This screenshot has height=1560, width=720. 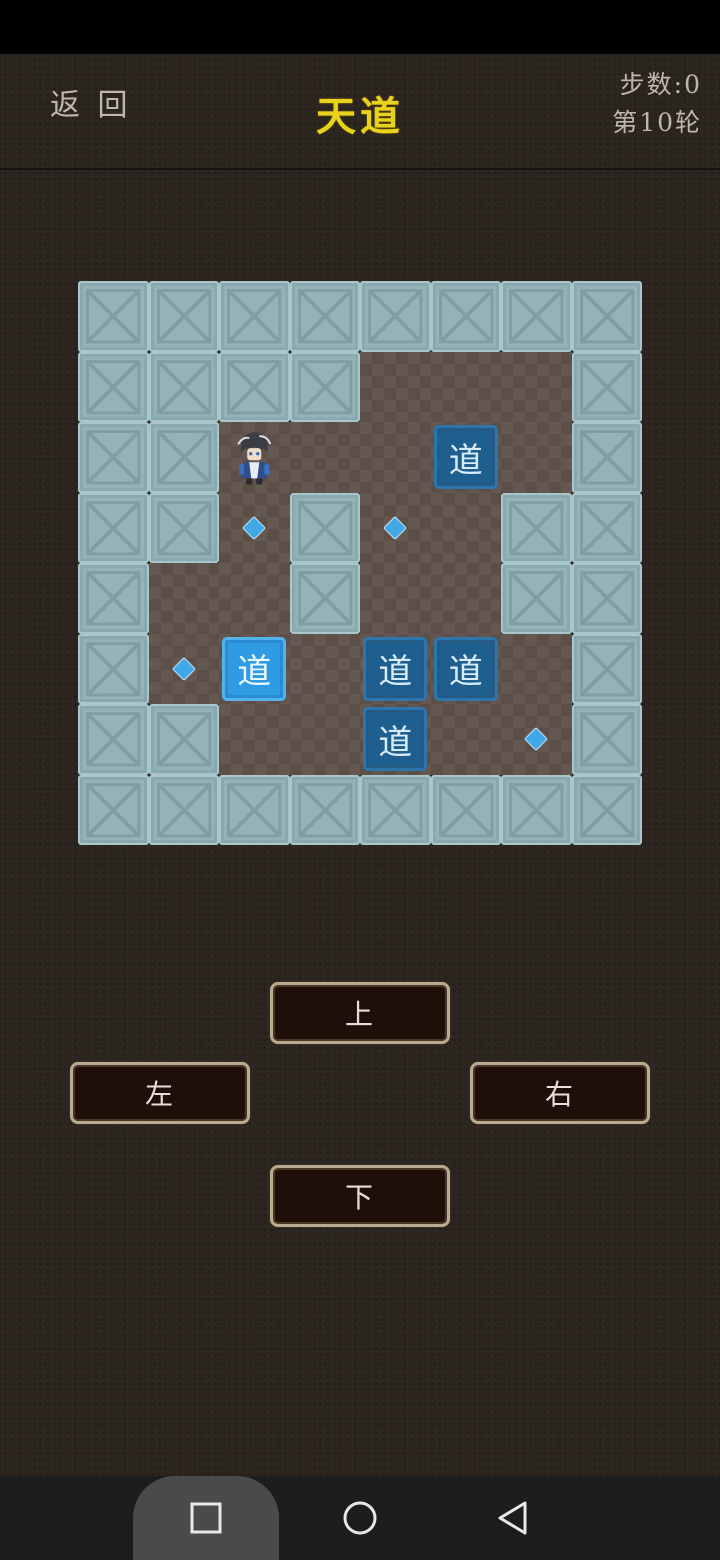 What do you see at coordinates (360, 112) in the screenshot?
I see `header: 返 回 天道 步数:0 第10轮` at bounding box center [360, 112].